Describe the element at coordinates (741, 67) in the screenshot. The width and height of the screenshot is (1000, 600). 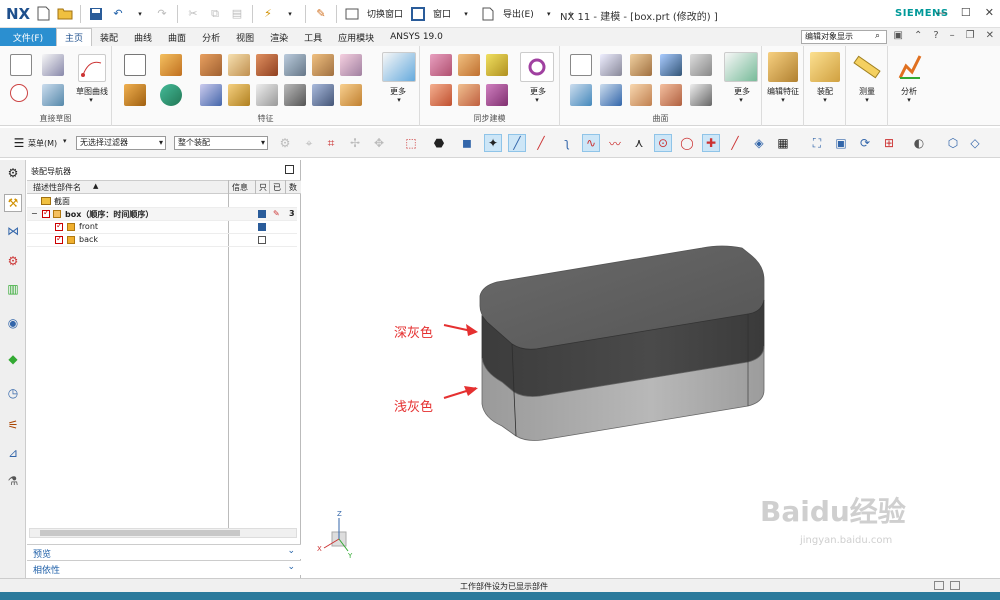
I see `more-surface-icon` at that location.